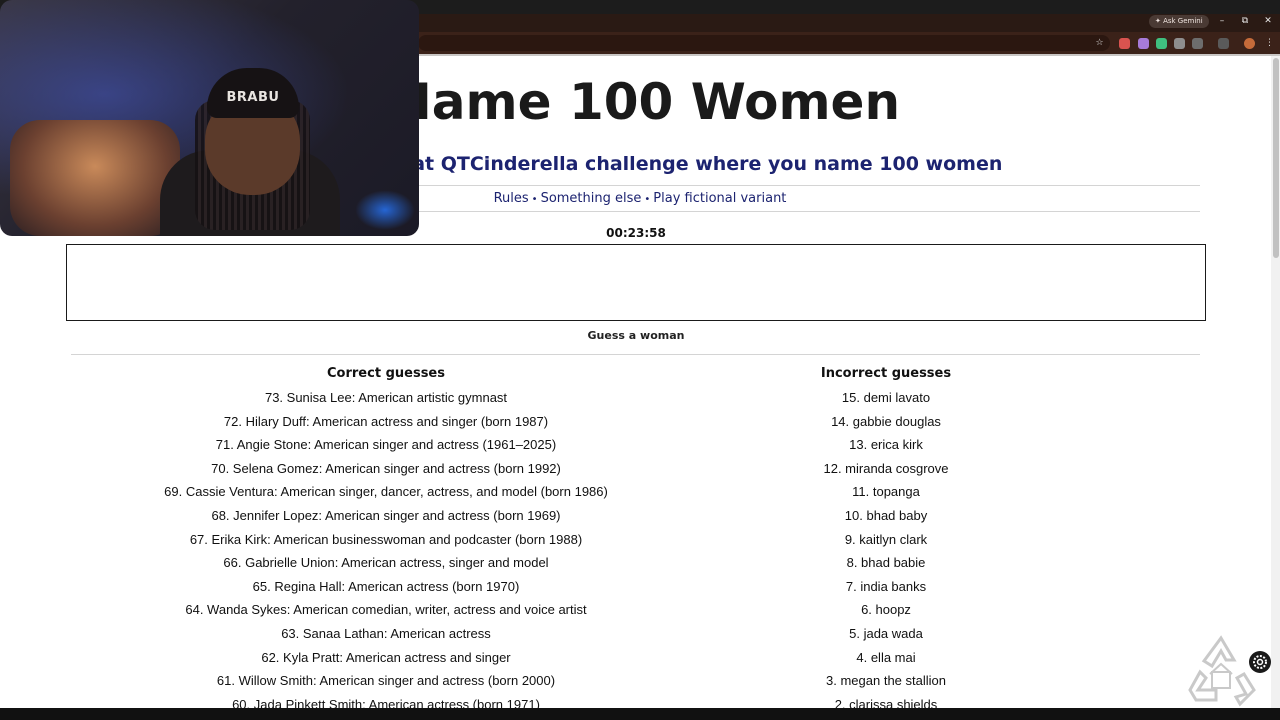 This screenshot has width=1280, height=720. Describe the element at coordinates (886, 421) in the screenshot. I see `incorrect-guess-item: 14. gabbie douglas` at that location.